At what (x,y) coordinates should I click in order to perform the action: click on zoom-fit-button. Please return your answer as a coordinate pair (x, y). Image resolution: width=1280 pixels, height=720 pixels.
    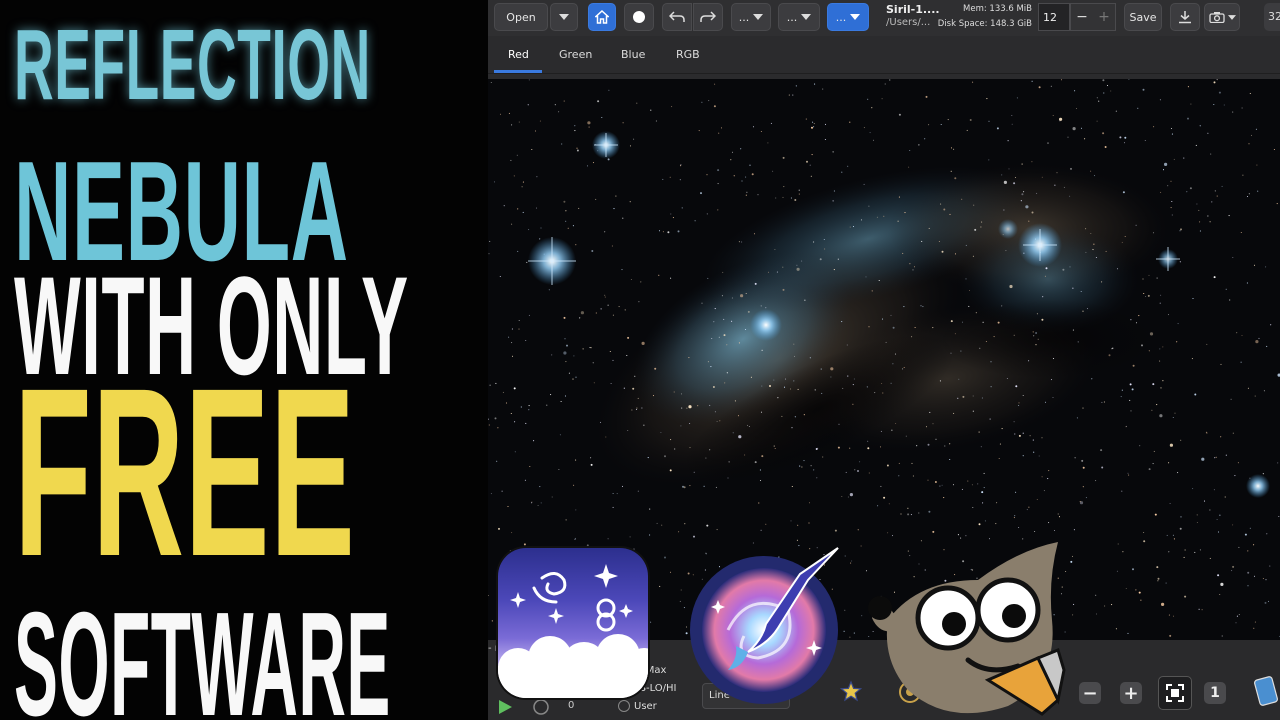
    Looking at the image, I should click on (1175, 693).